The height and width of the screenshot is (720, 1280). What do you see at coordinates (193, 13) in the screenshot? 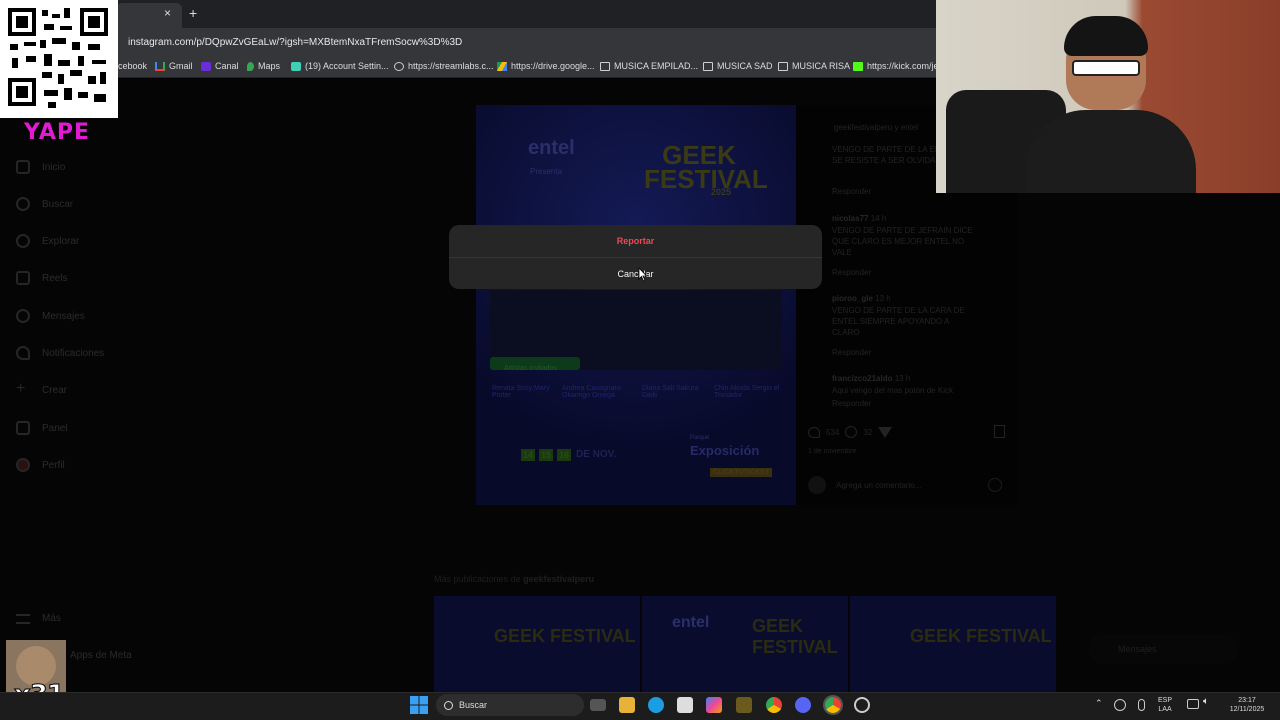
I see `new-tab-button: +` at bounding box center [193, 13].